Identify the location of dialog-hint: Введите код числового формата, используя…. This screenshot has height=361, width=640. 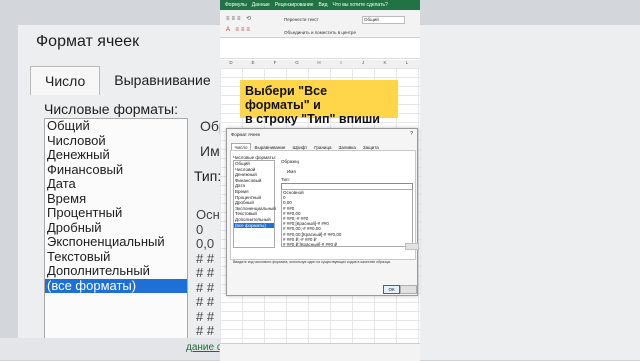
(312, 262).